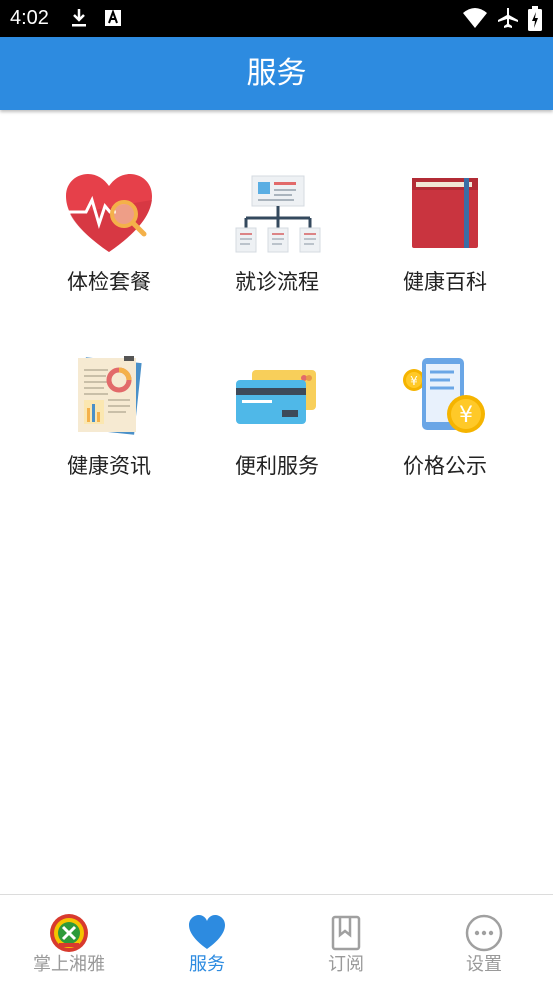  Describe the element at coordinates (277, 466) in the screenshot. I see `tile-label: 便利服务` at that location.